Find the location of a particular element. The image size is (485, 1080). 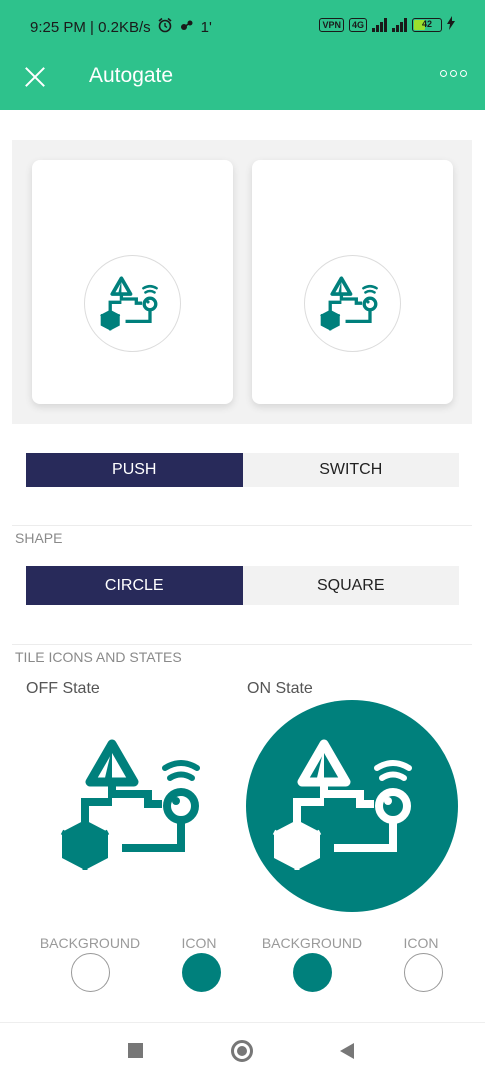

off-state-icon-preview is located at coordinates (140, 806).